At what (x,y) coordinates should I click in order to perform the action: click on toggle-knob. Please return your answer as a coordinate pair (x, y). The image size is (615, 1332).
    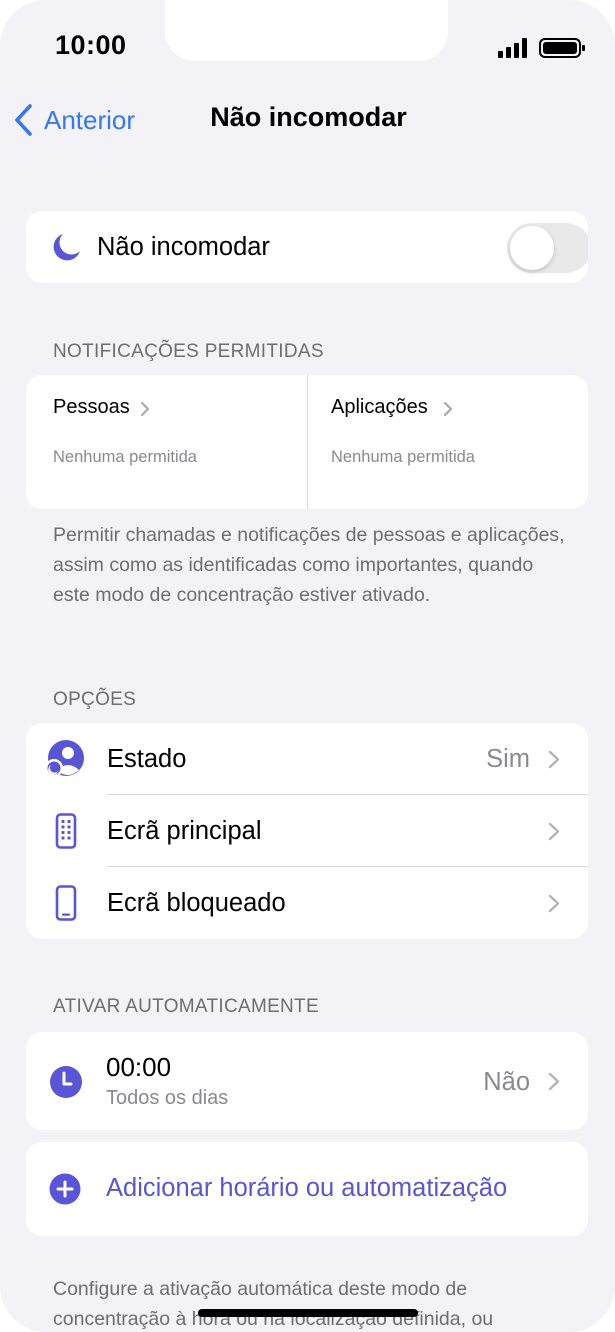
    Looking at the image, I should click on (532, 248).